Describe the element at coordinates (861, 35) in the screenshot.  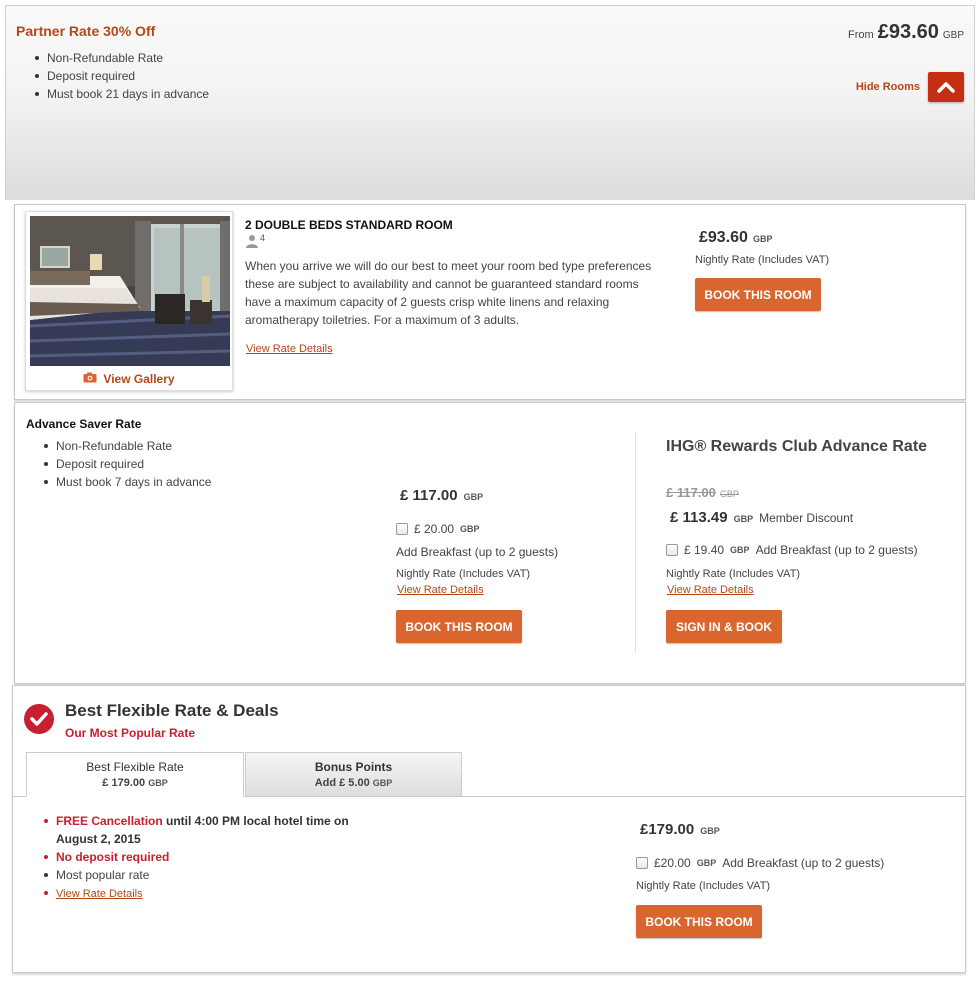
I see `from-label: From` at that location.